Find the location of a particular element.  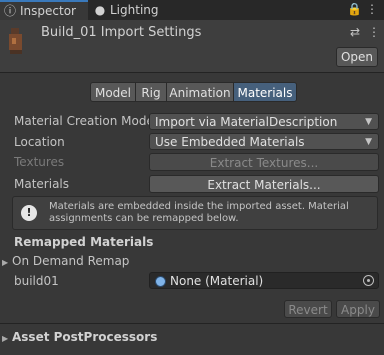

on-demand-remap-foldout: ▶ On Demand Remap is located at coordinates (65, 261).